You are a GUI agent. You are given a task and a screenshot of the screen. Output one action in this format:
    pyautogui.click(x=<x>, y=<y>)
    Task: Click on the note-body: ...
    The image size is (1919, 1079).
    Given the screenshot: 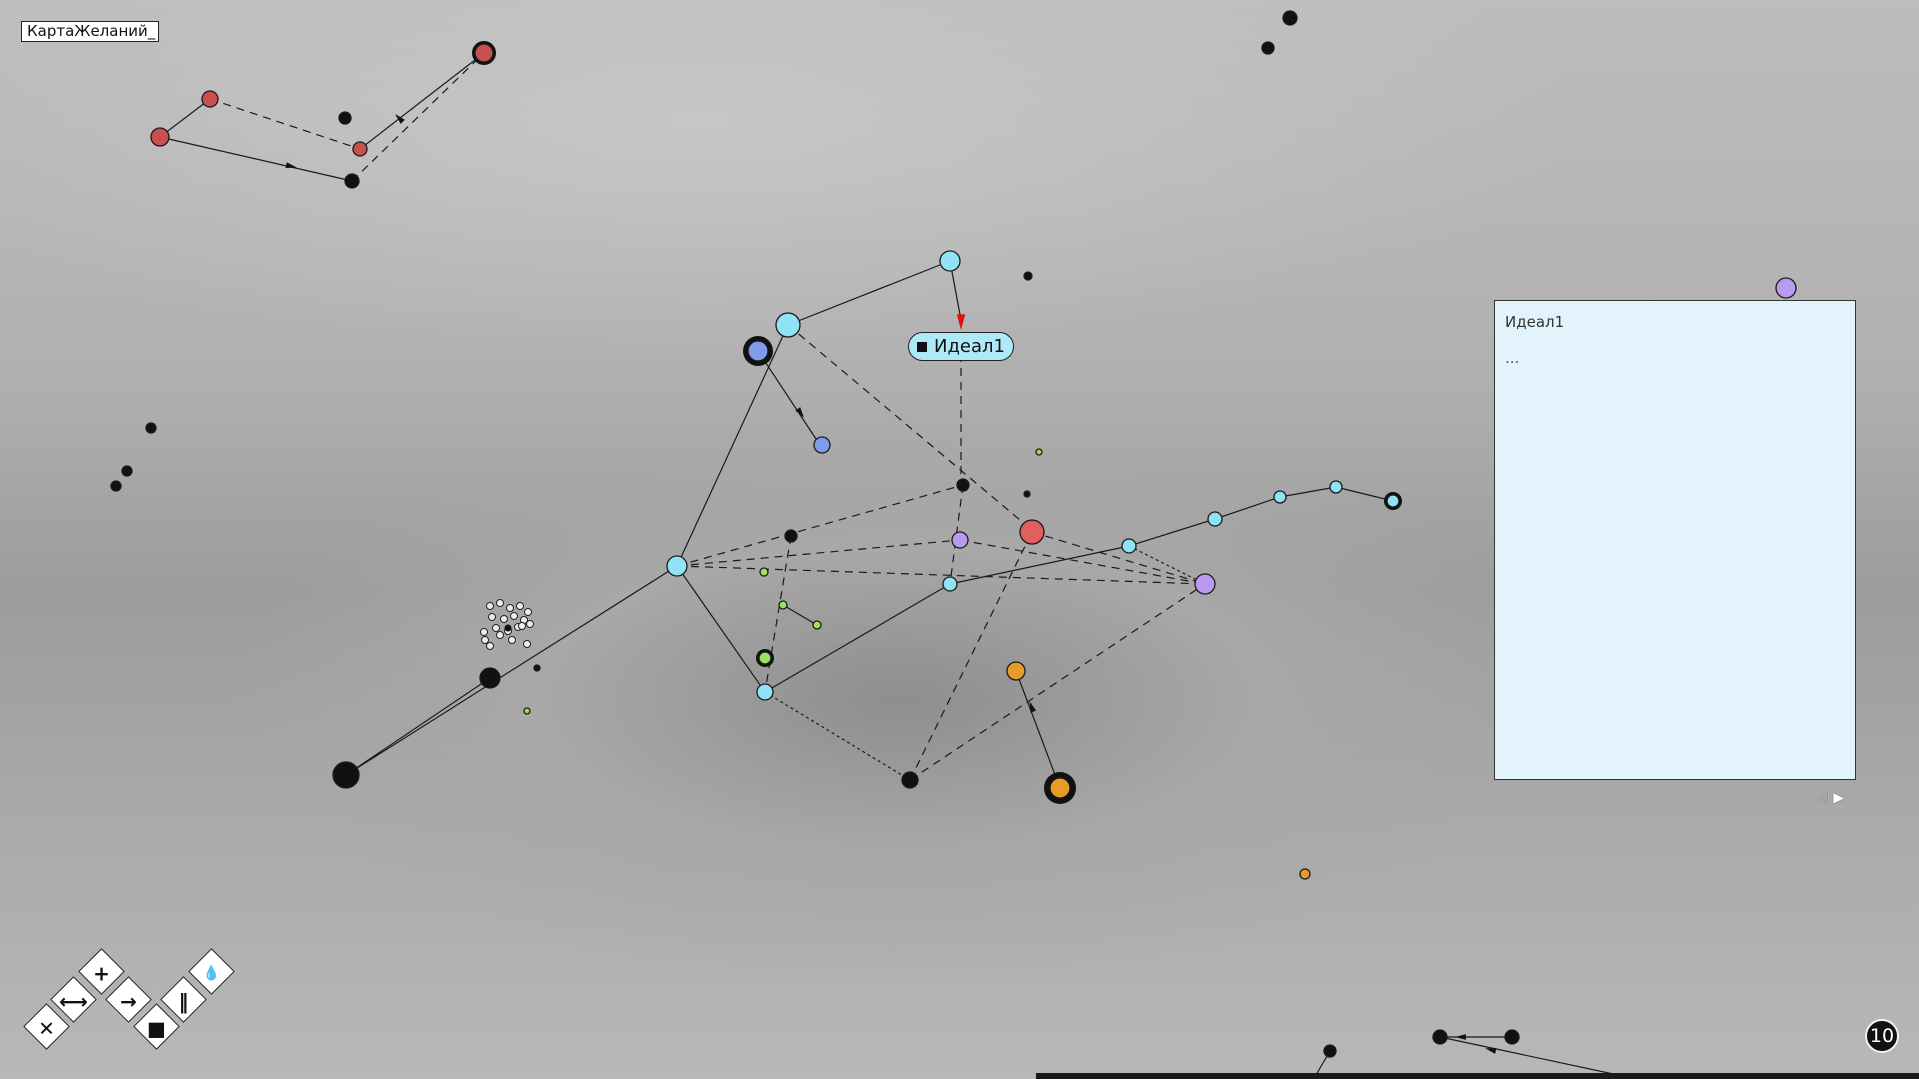 What is the action you would take?
    pyautogui.click(x=1675, y=358)
    